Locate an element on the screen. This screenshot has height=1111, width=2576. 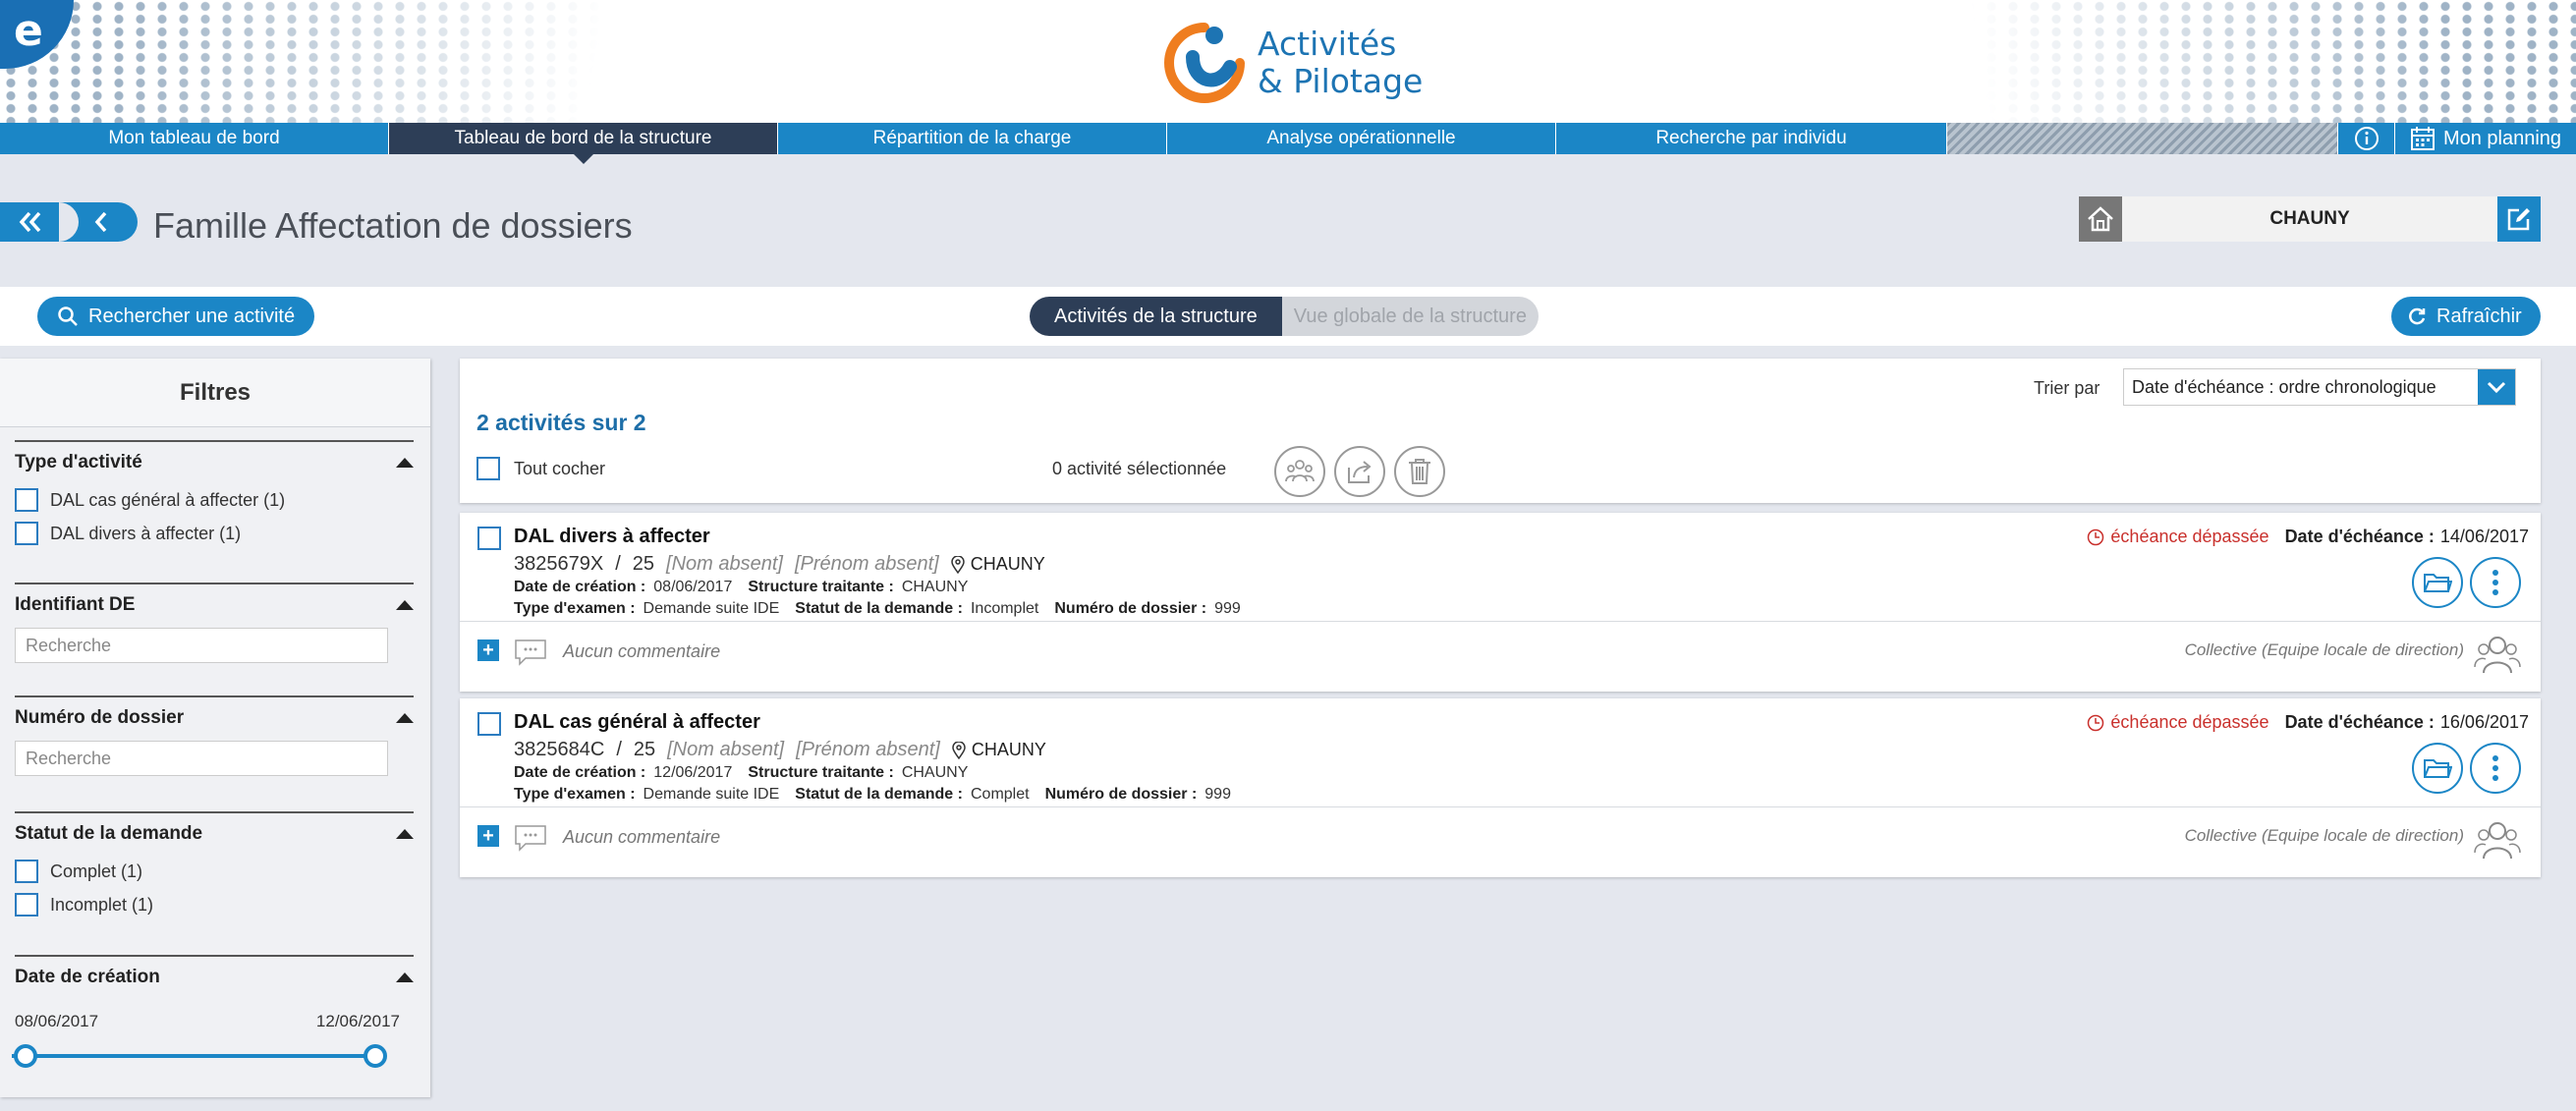
filter-identifiant: Identifiant DE Recherche is located at coordinates (214, 623).